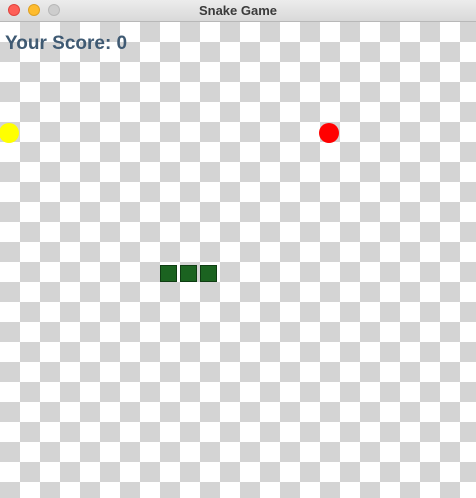 This screenshot has height=498, width=476. What do you see at coordinates (66, 43) in the screenshot?
I see `score-display: Your Score: 0` at bounding box center [66, 43].